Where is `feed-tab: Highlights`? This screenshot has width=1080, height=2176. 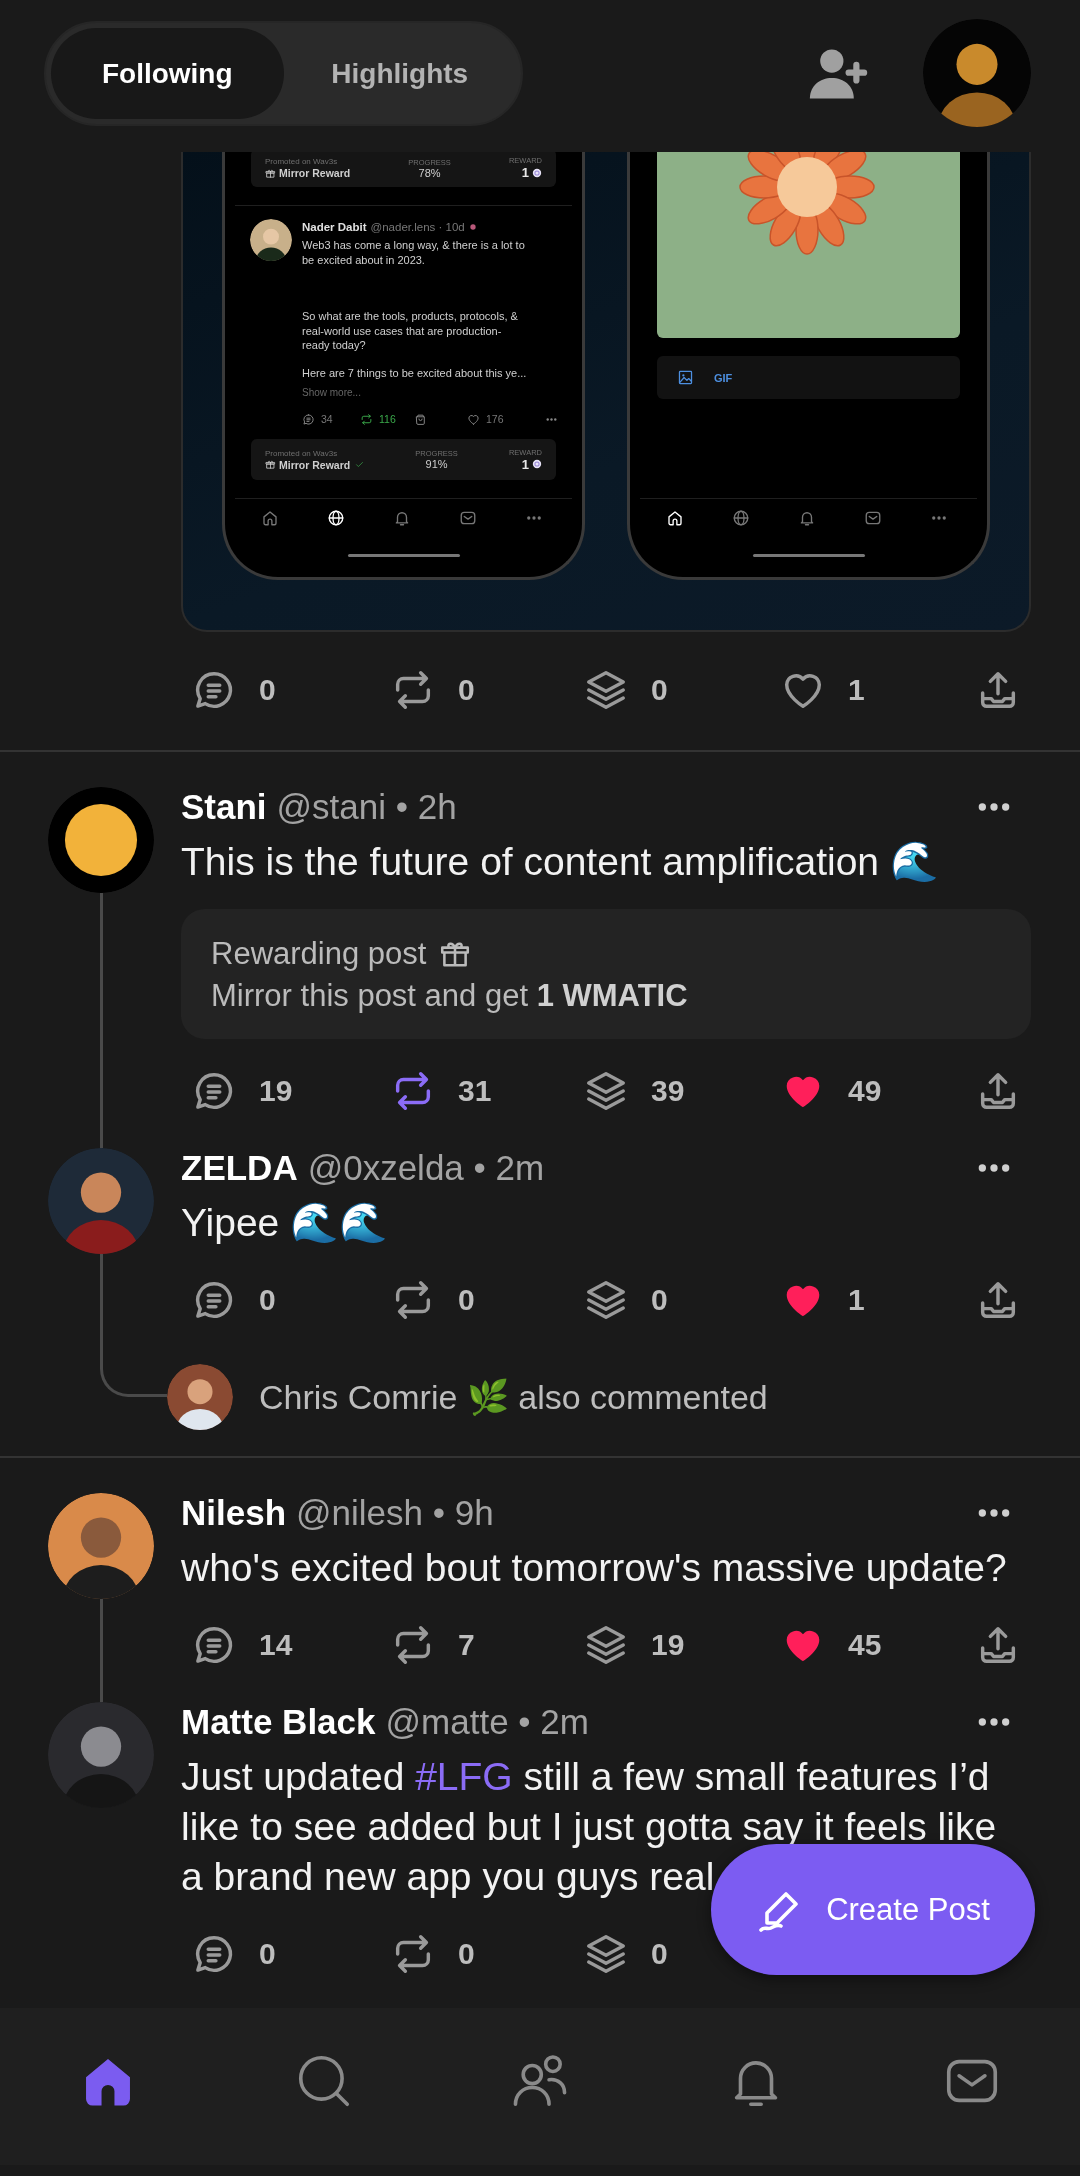
feed-tab: Highlights is located at coordinates (399, 73).